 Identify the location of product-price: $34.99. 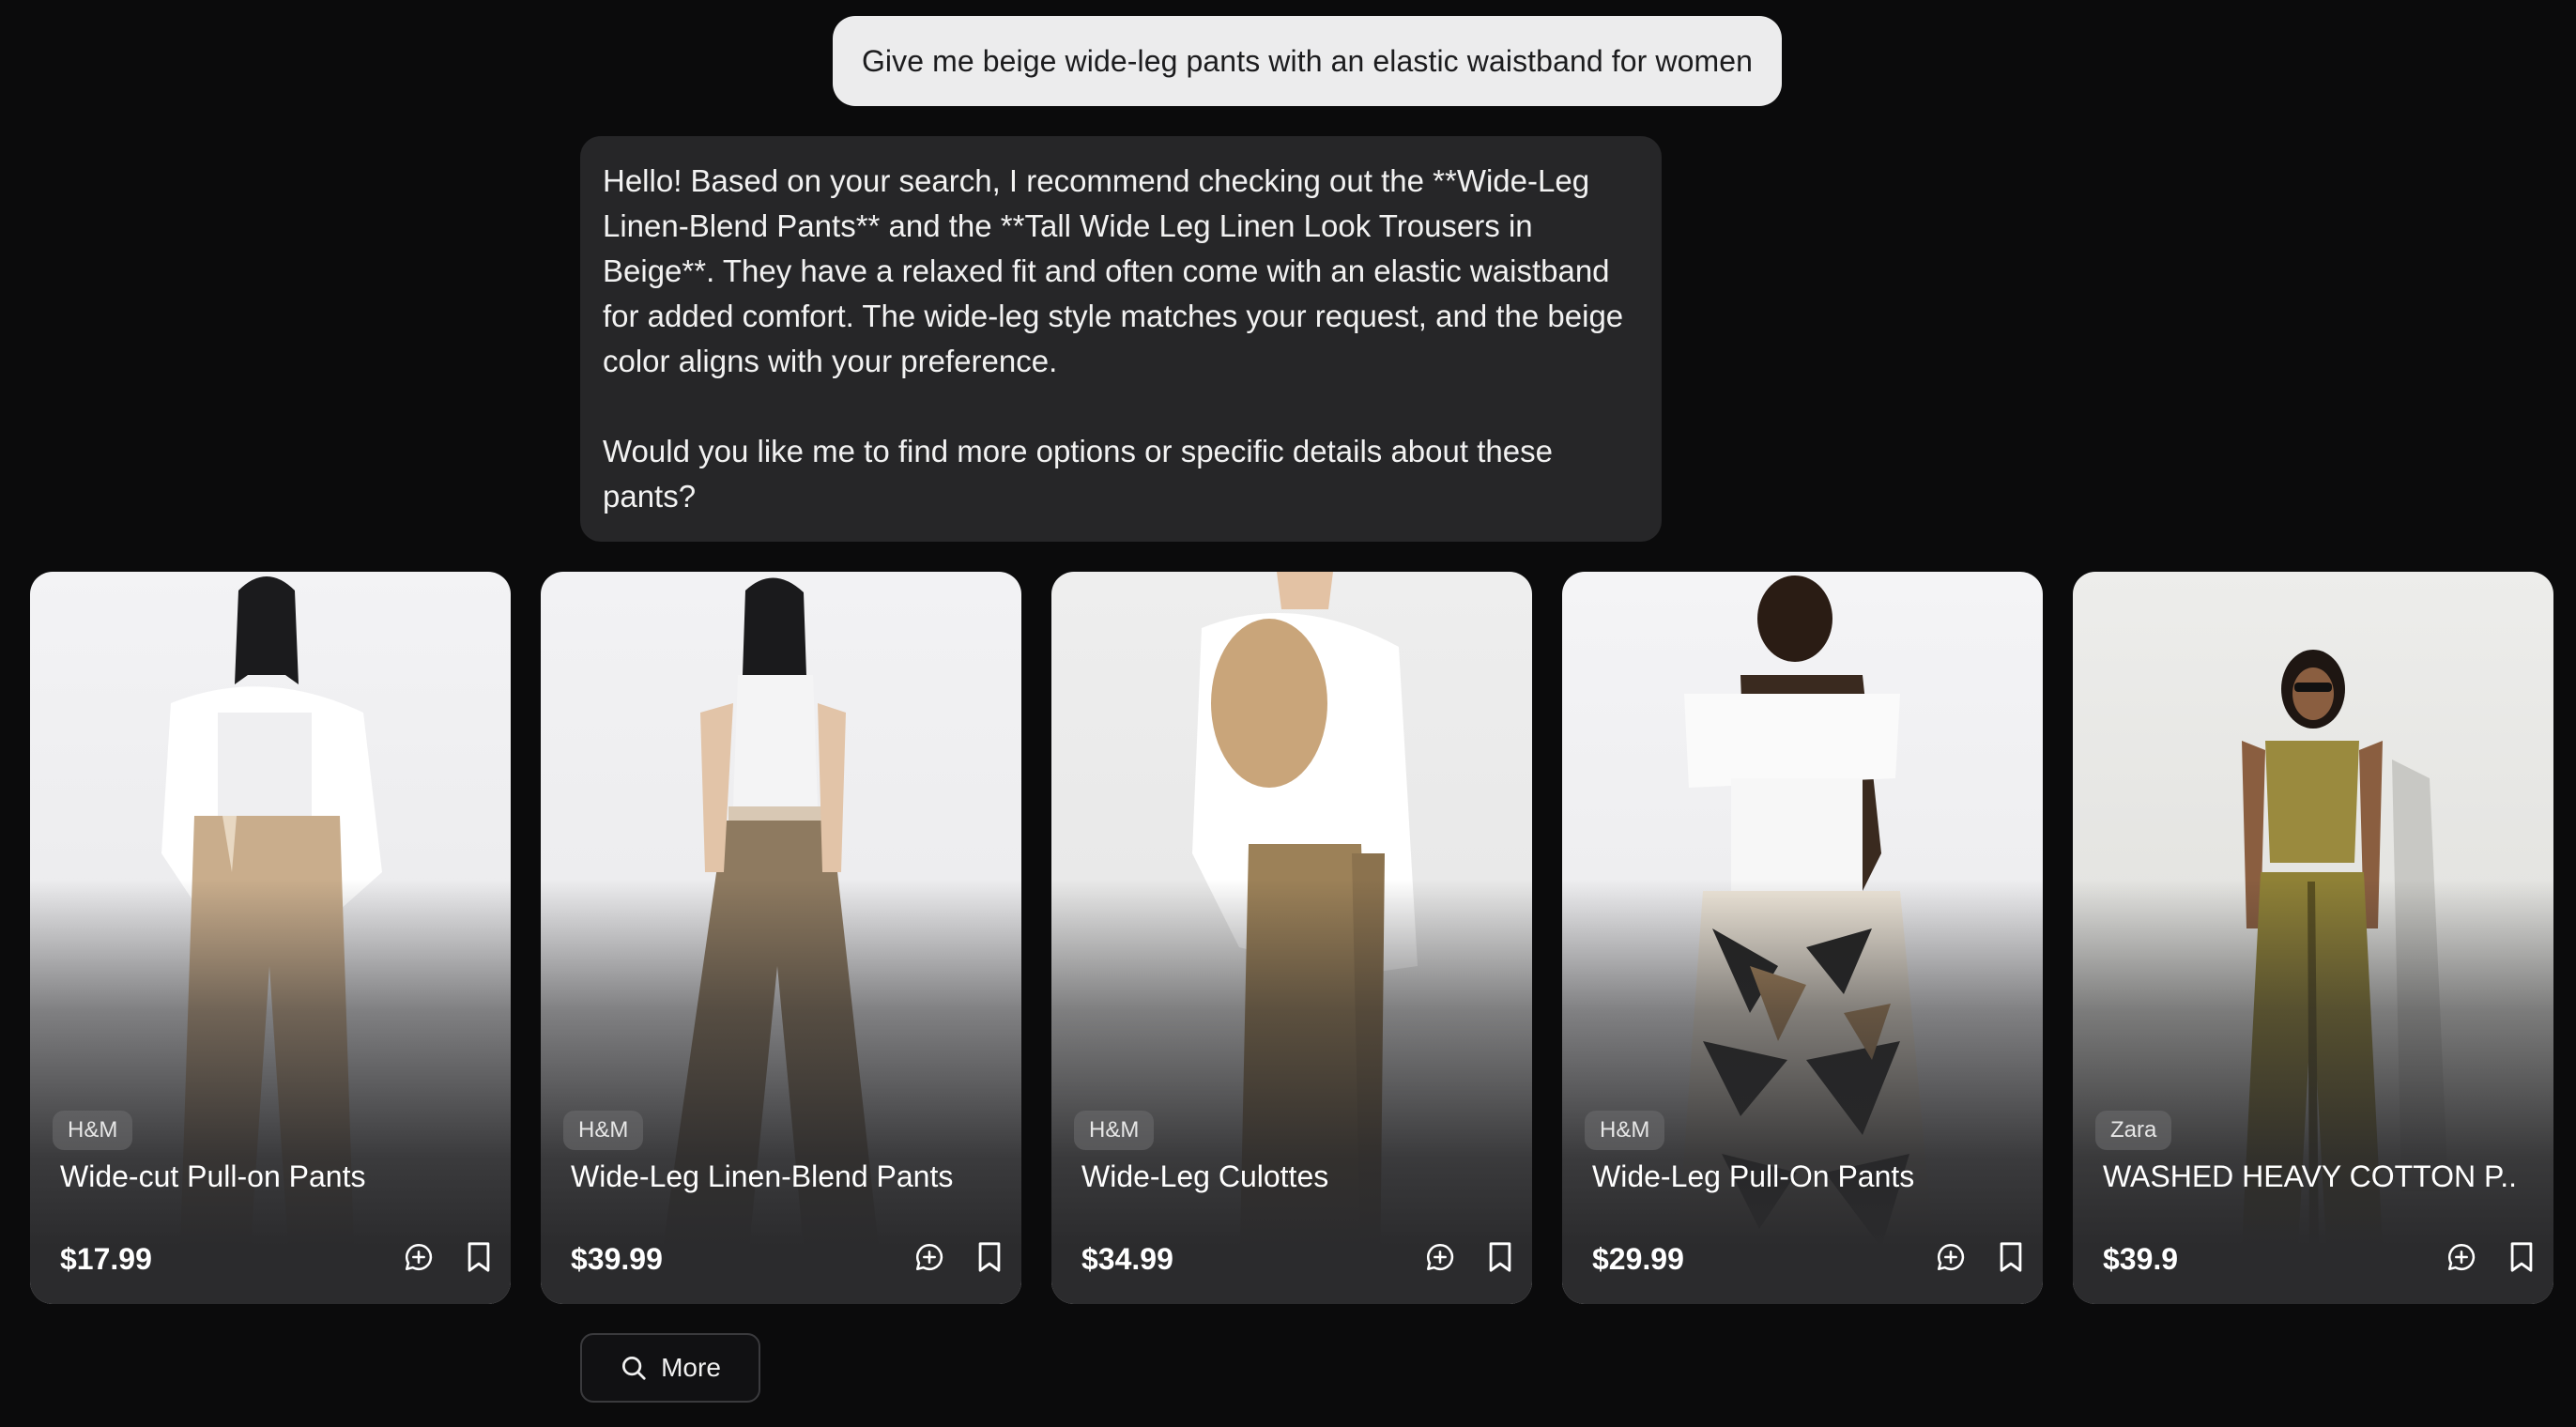
(1127, 1259).